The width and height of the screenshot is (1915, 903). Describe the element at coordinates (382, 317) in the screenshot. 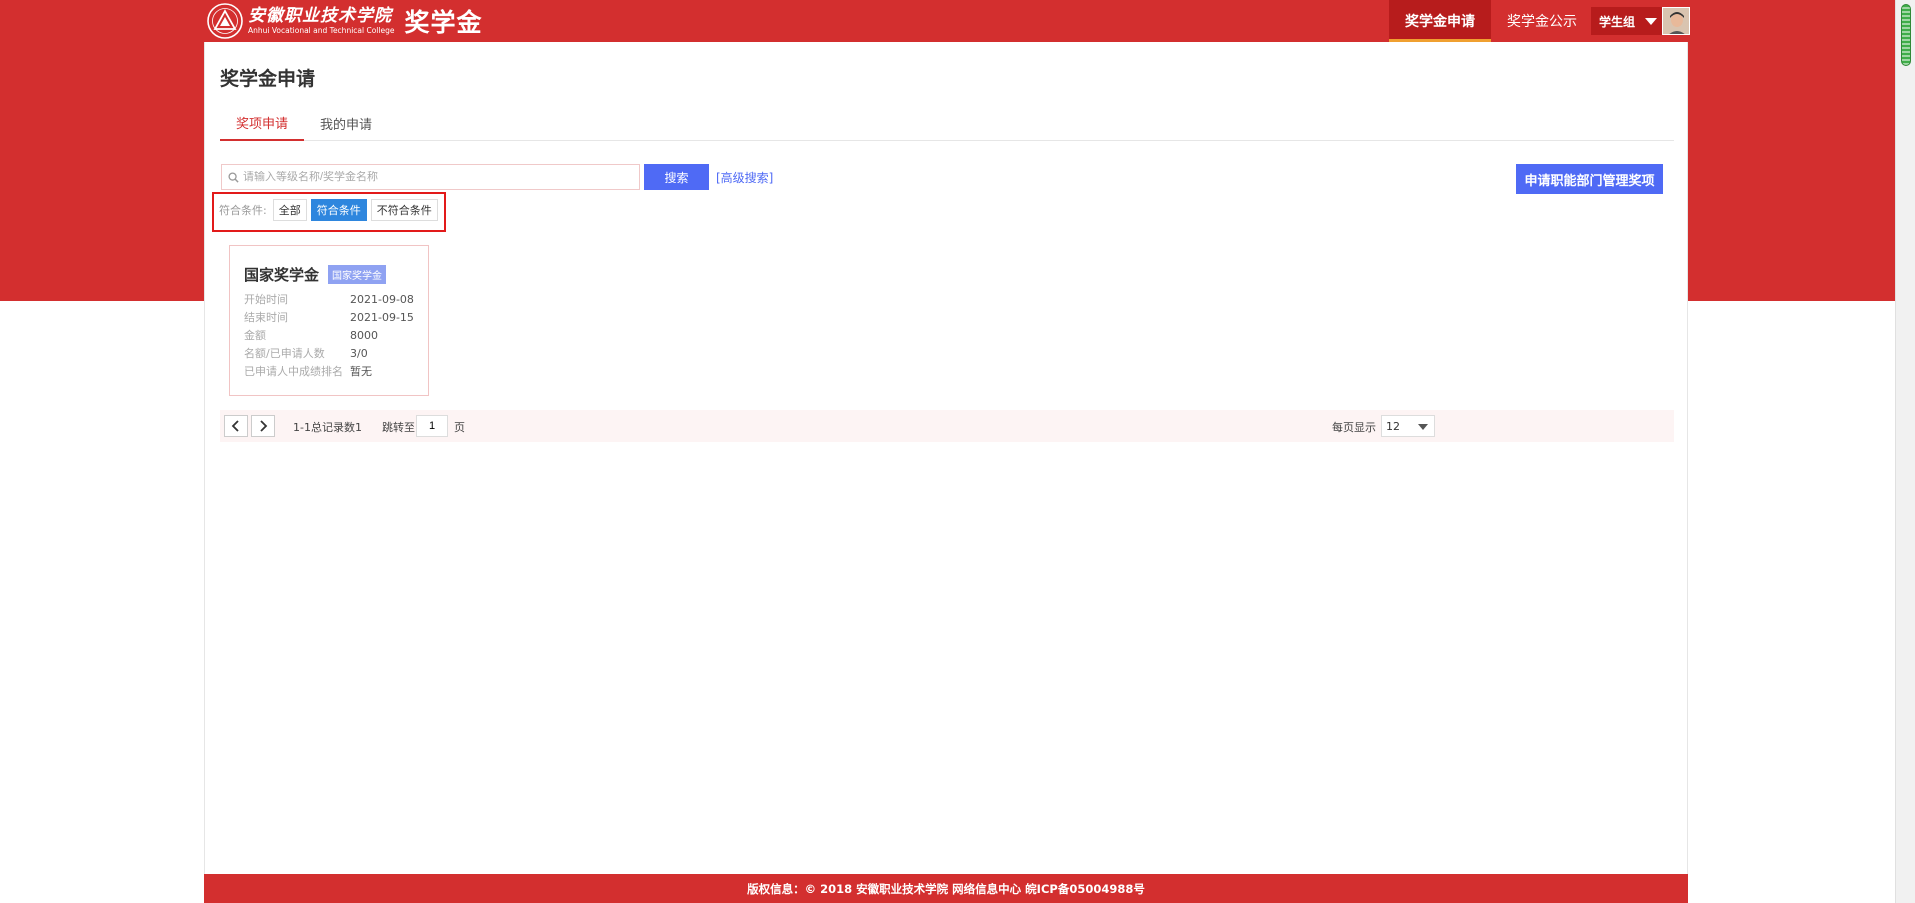

I see `field-value: 2021-09-15` at that location.